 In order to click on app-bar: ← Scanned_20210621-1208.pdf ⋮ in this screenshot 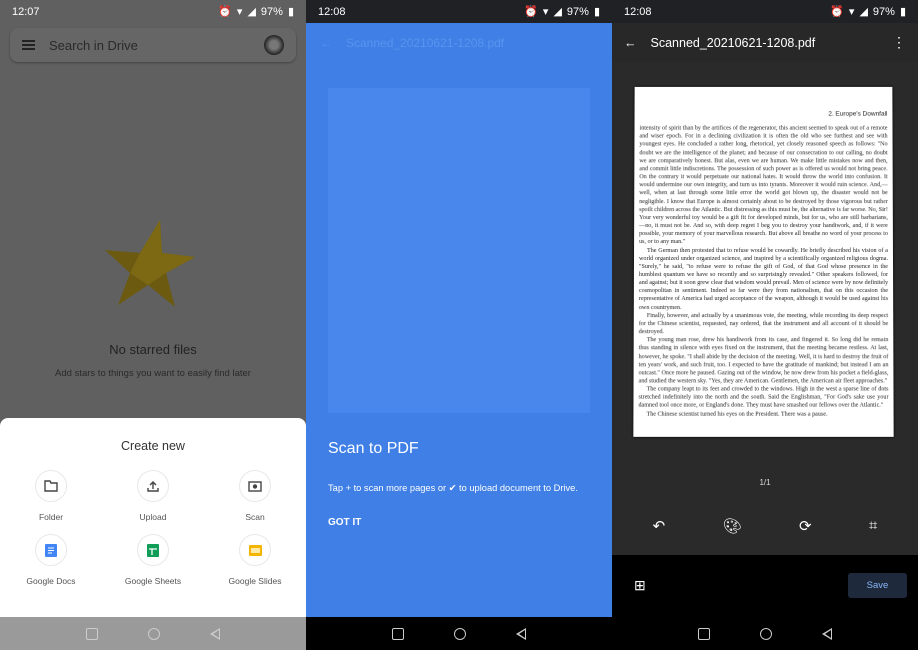, I will do `click(765, 42)`.